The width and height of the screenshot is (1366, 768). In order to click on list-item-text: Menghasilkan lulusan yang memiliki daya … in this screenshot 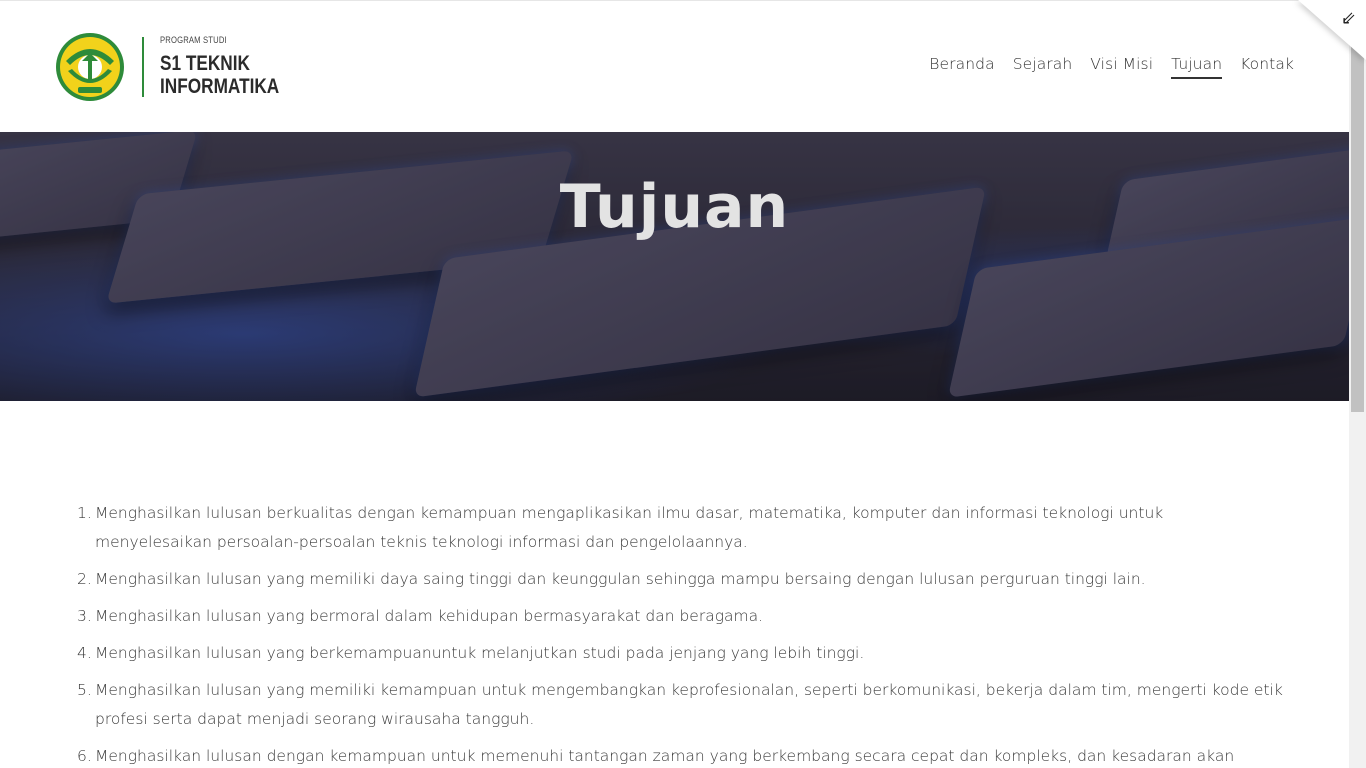, I will do `click(620, 579)`.